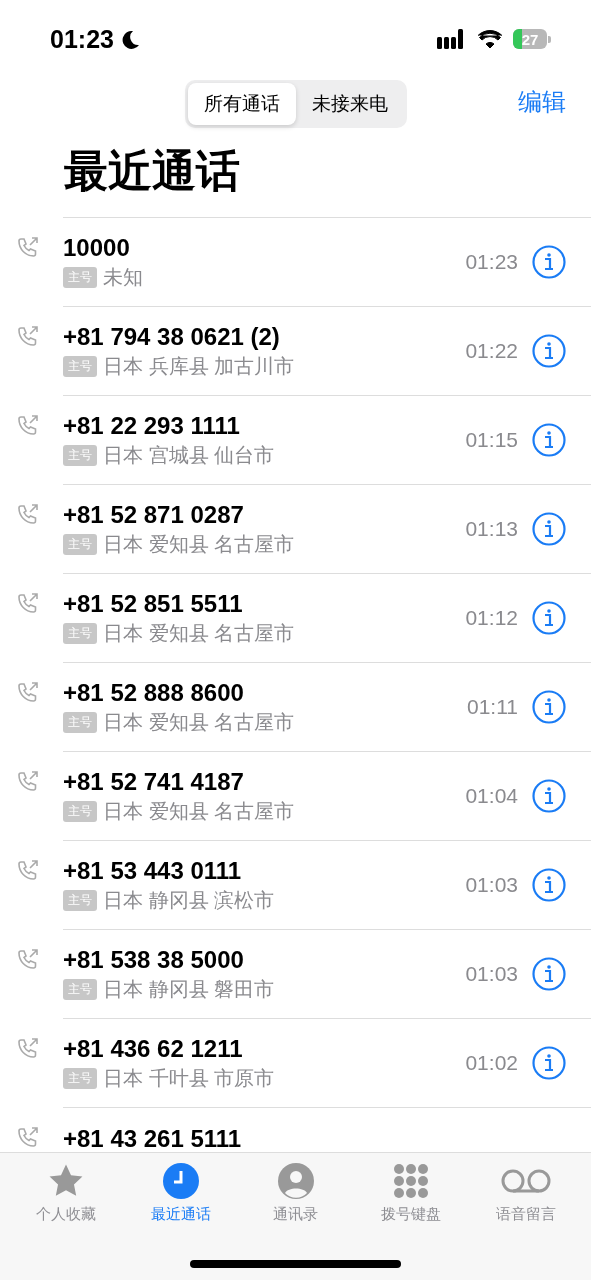 The image size is (591, 1280). What do you see at coordinates (189, 455) in the screenshot?
I see `call-location: 日本 宫城县 仙台市` at bounding box center [189, 455].